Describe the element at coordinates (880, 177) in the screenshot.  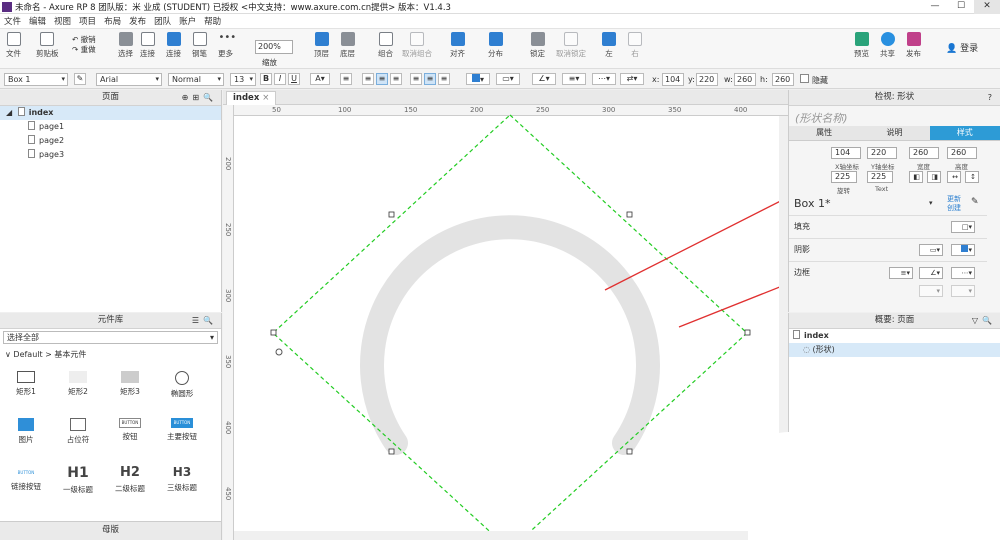
I see `text-rotation-input: 225` at that location.